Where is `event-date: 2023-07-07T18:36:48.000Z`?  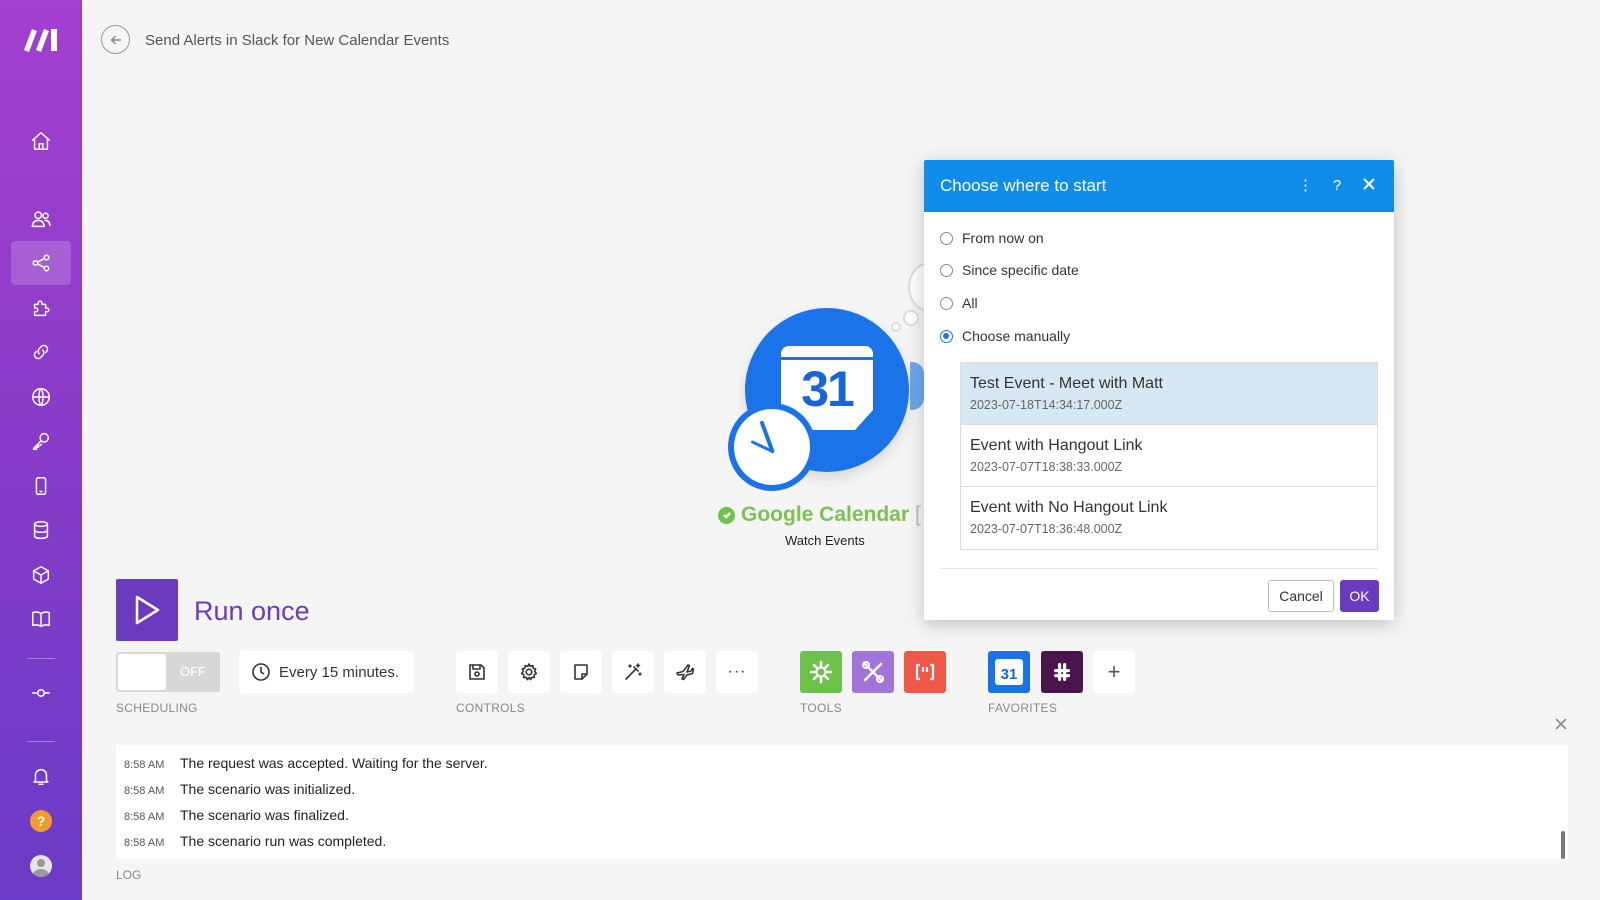 event-date: 2023-07-07T18:36:48.000Z is located at coordinates (1046, 529).